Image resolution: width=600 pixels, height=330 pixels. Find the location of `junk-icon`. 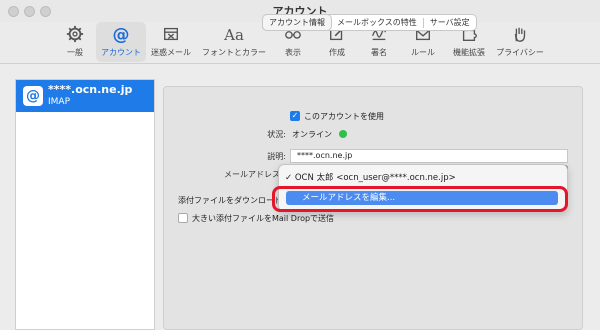

junk-icon is located at coordinates (171, 36).